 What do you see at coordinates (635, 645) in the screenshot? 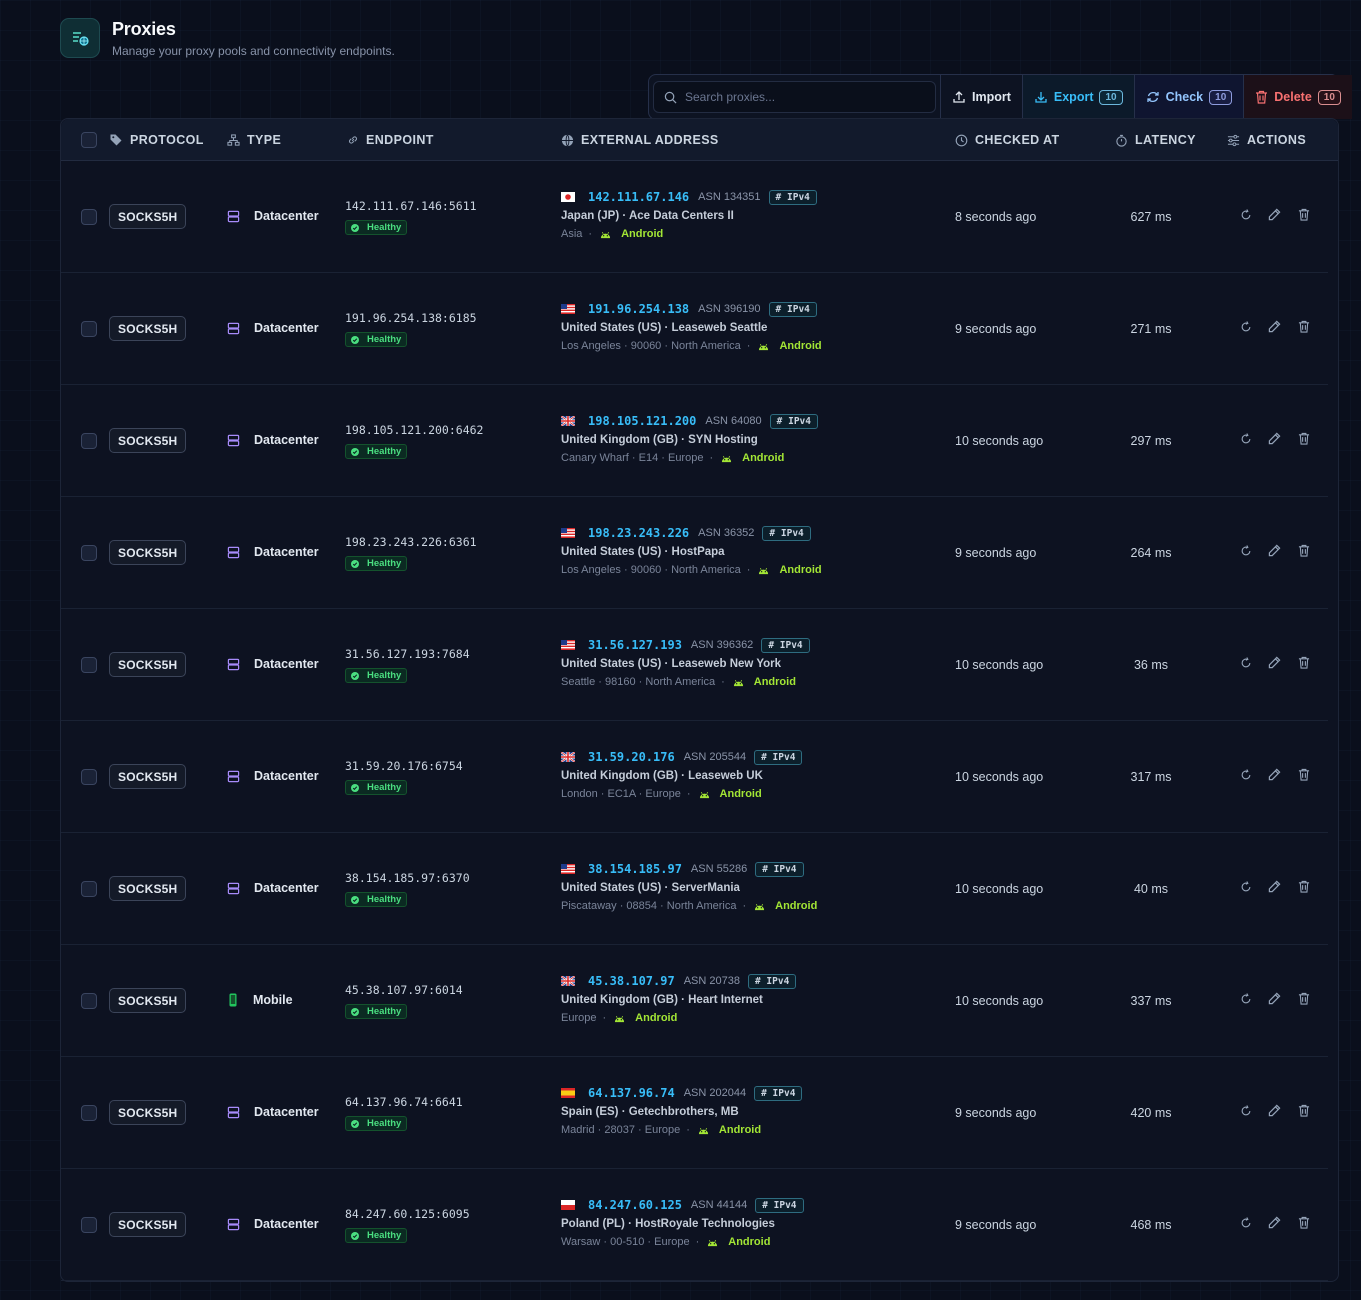
I see `external-ip: 31.56.127.193` at bounding box center [635, 645].